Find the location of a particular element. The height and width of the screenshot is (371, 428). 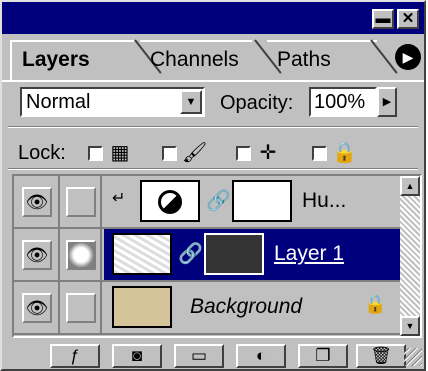

blend-mode-value: Normal is located at coordinates (58, 102).